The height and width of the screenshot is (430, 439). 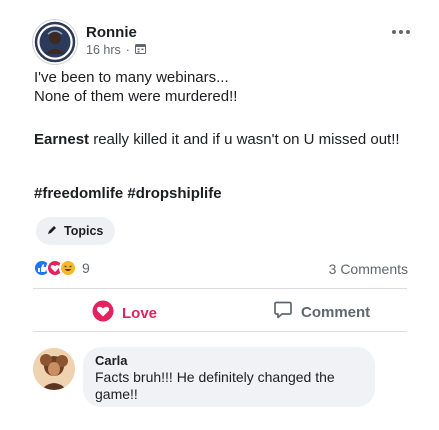 I want to click on calendar-icon, so click(x=140, y=50).